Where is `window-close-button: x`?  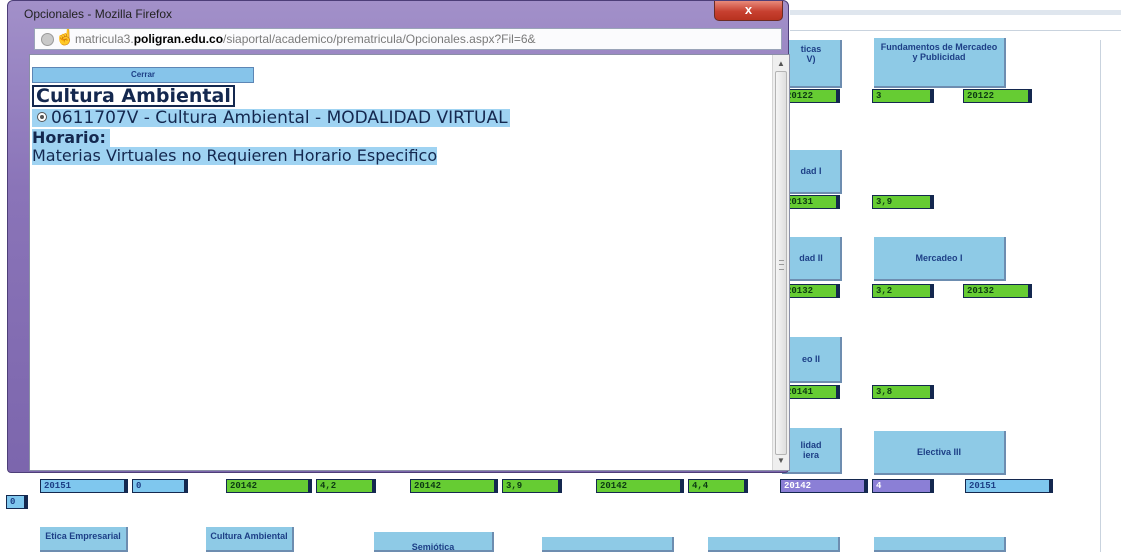
window-close-button: x is located at coordinates (748, 11).